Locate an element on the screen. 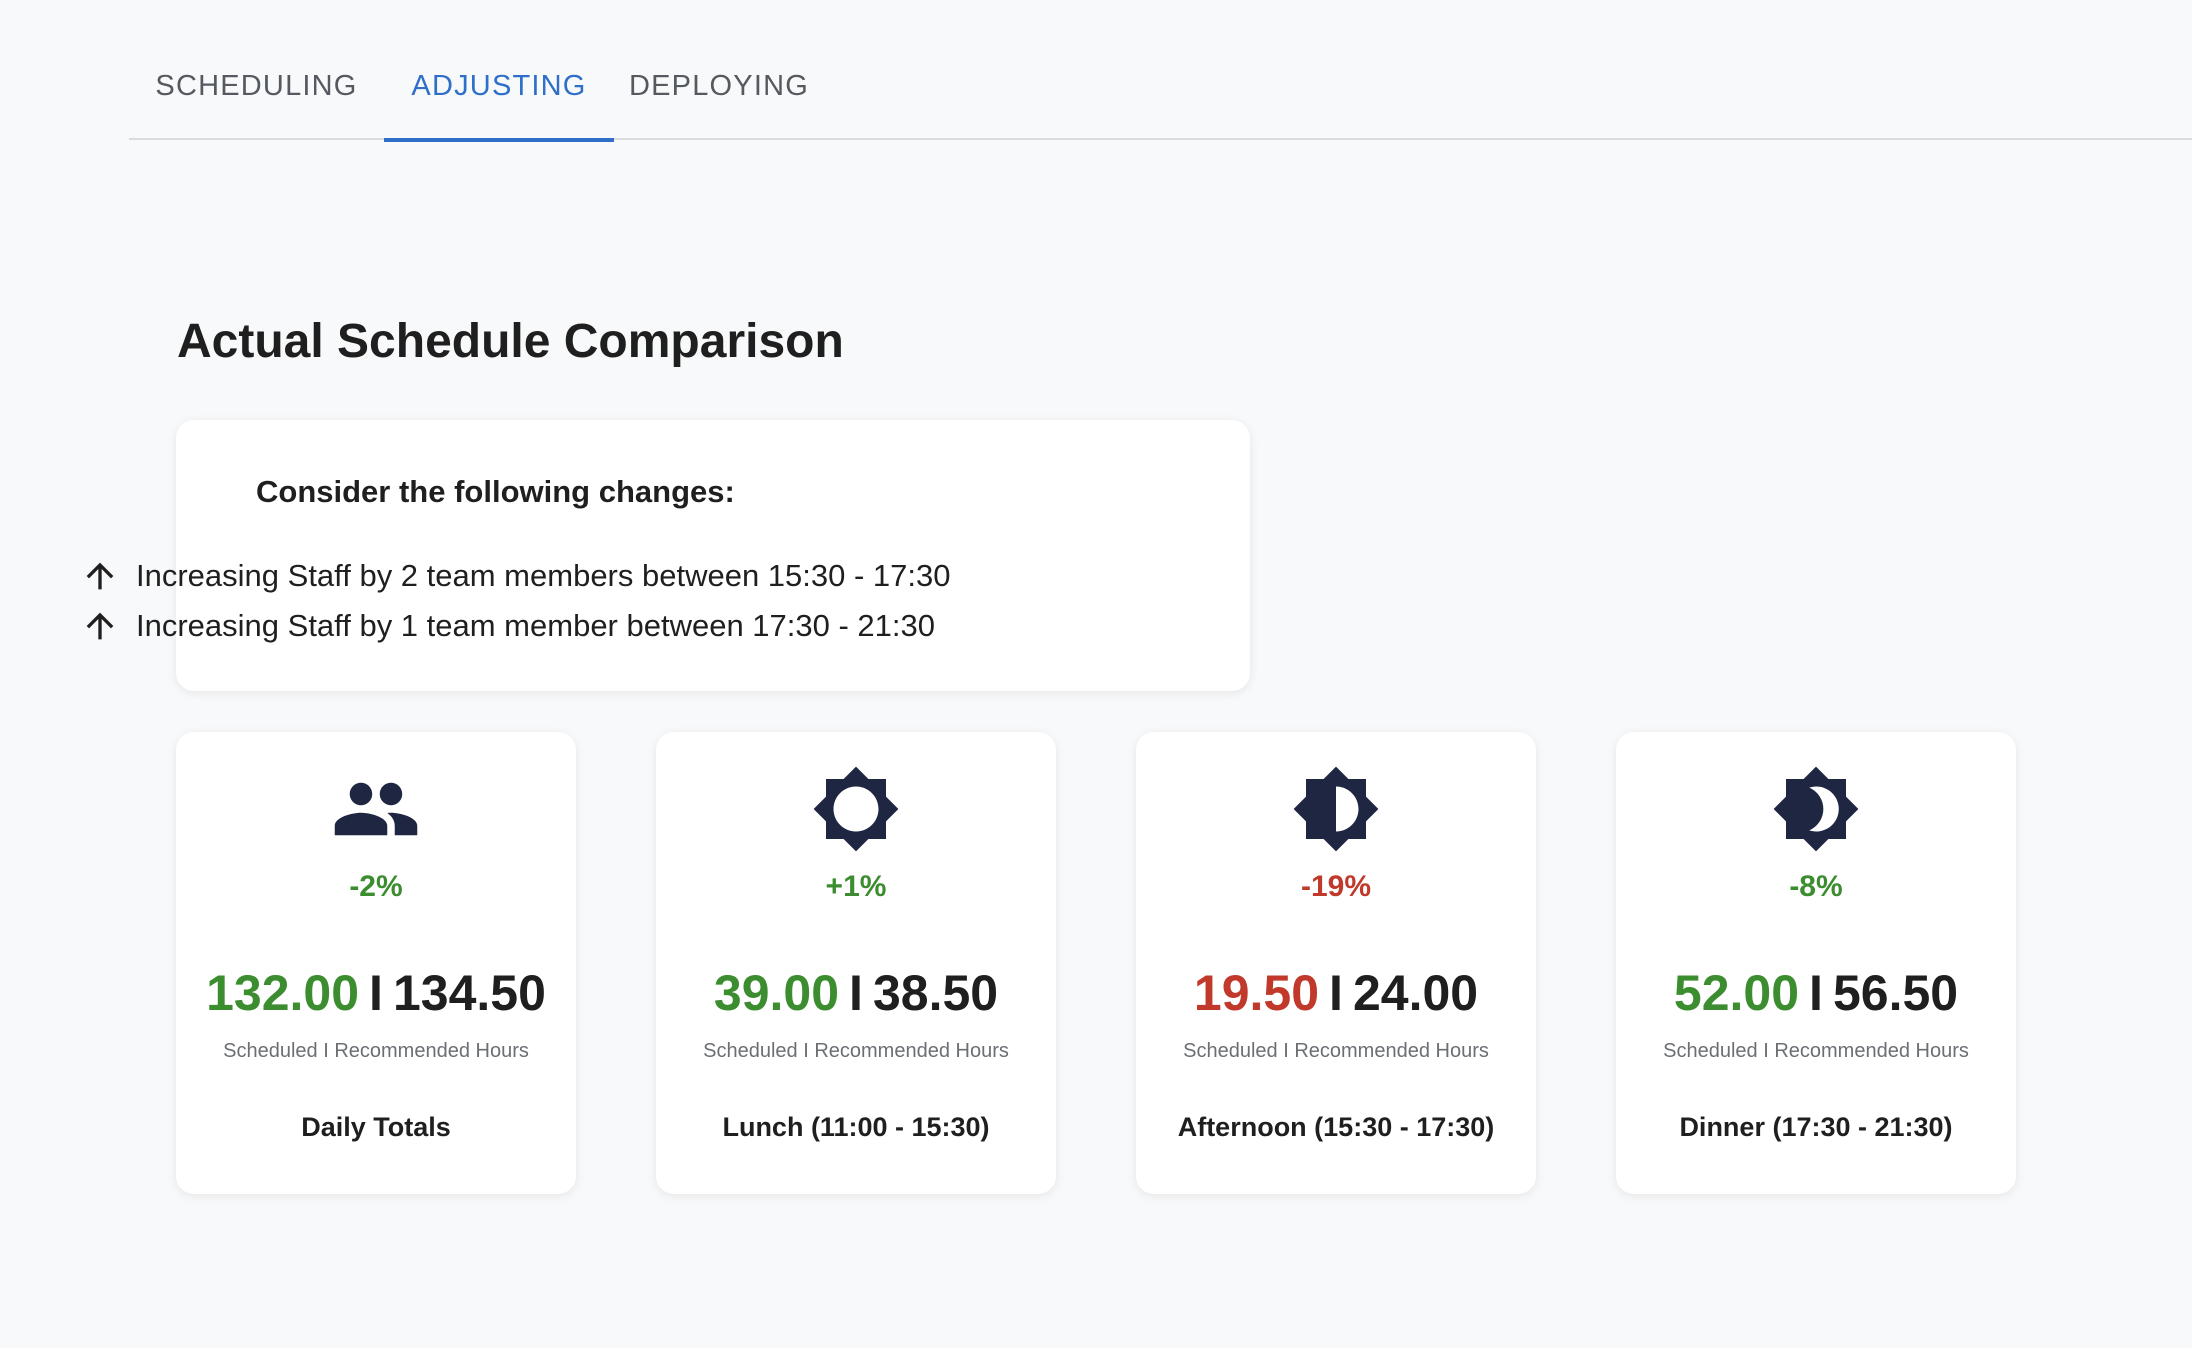 This screenshot has height=1348, width=2192. metric-values: 132.00 I 134.50 is located at coordinates (376, 993).